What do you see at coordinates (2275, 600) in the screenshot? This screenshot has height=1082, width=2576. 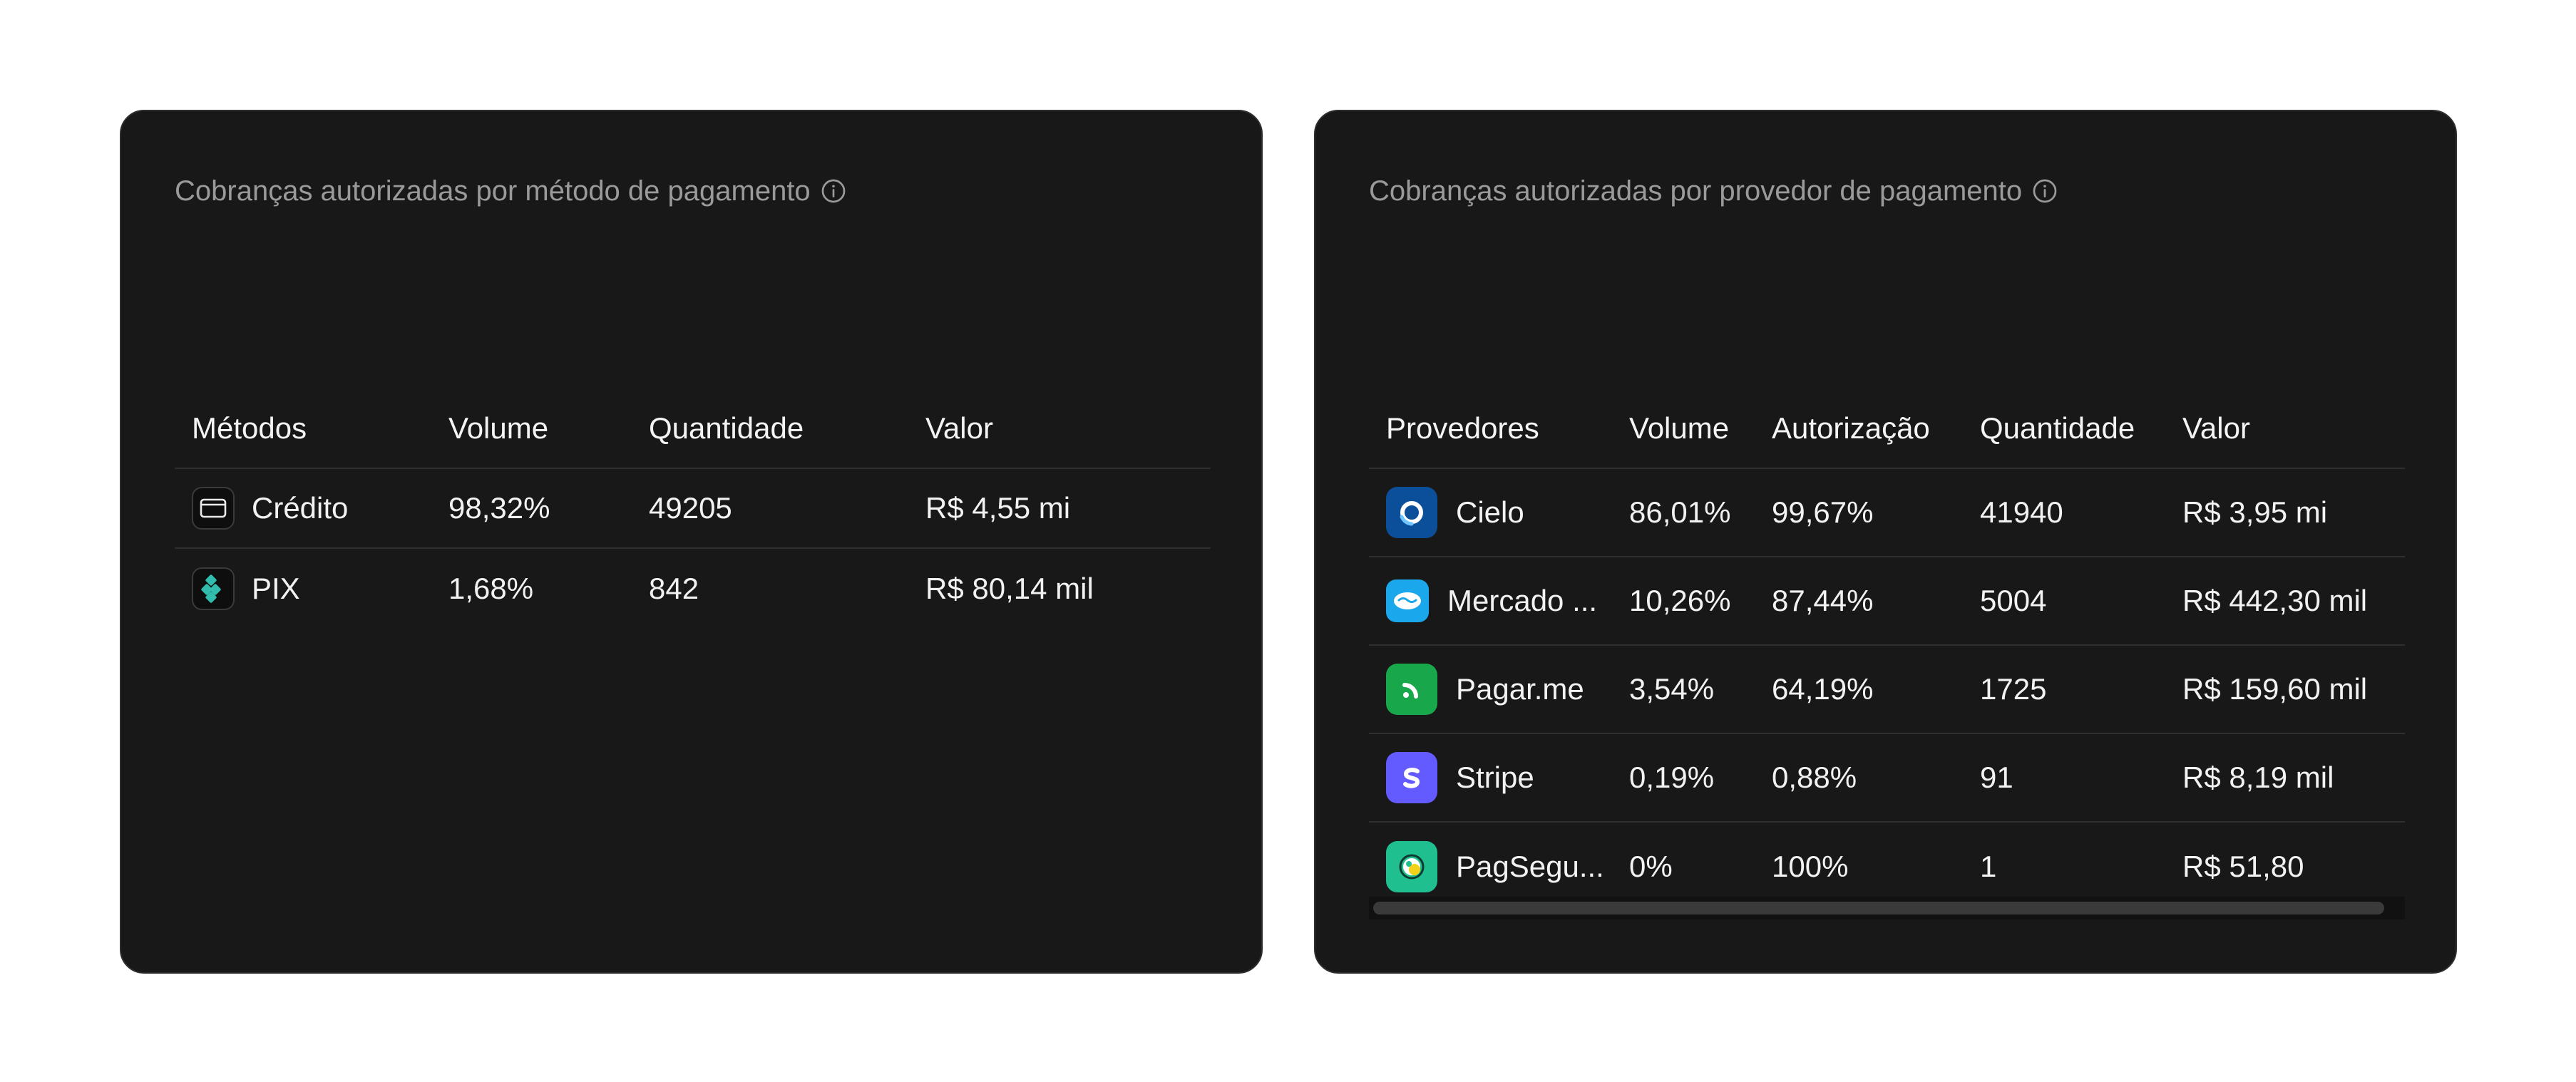 I see `value-cell: R$ 442,30 mil` at bounding box center [2275, 600].